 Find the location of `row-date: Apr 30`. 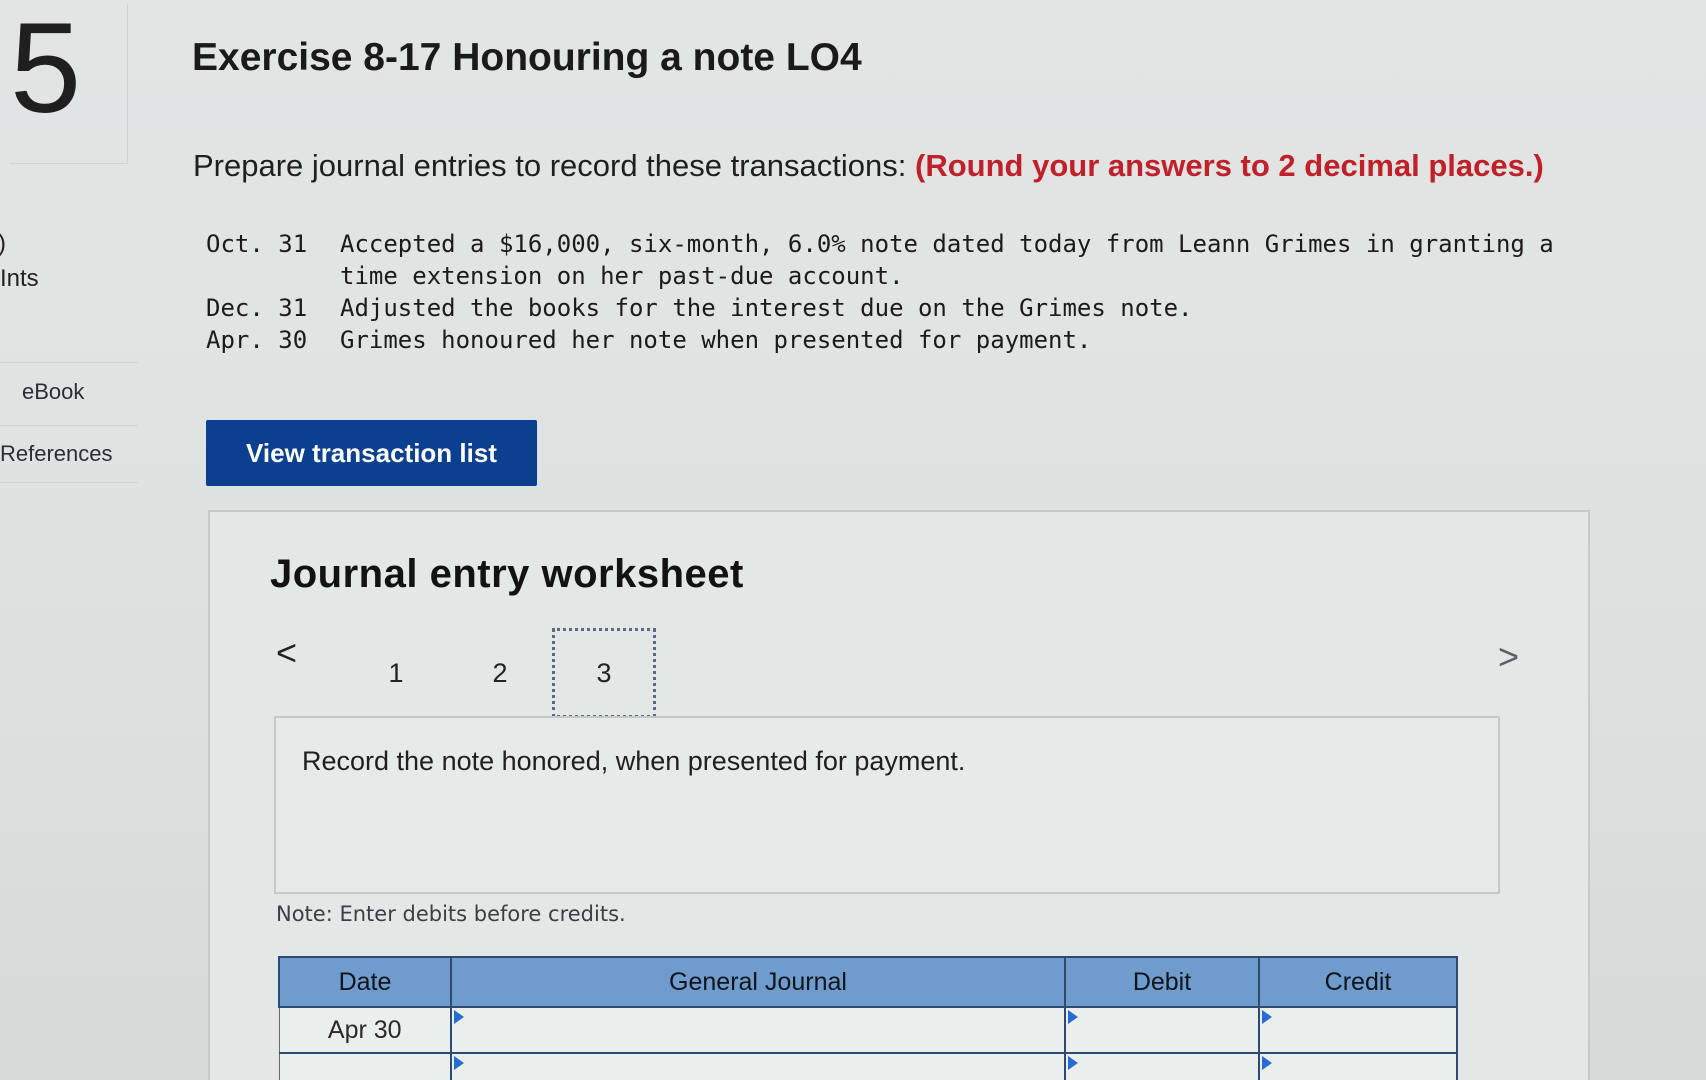

row-date: Apr 30 is located at coordinates (365, 1030).